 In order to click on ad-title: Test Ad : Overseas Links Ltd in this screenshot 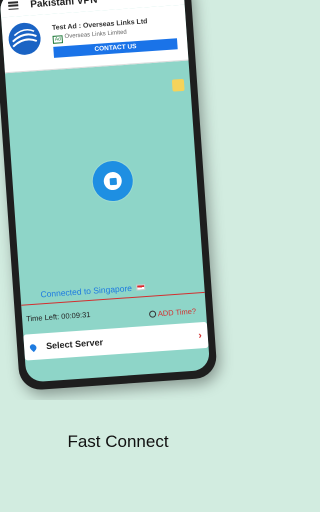, I will do `click(99, 25)`.